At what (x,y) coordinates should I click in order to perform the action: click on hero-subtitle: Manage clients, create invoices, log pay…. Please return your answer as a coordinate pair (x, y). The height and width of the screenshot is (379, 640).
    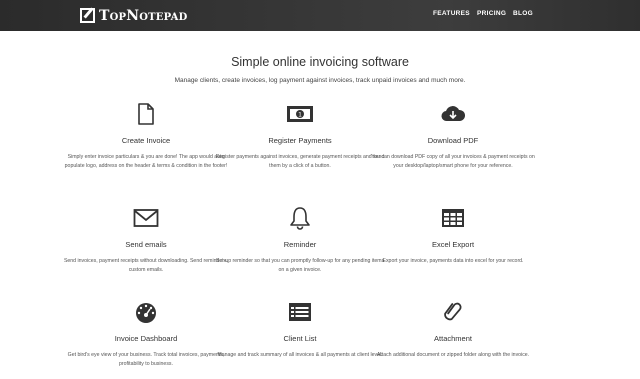
    Looking at the image, I should click on (320, 80).